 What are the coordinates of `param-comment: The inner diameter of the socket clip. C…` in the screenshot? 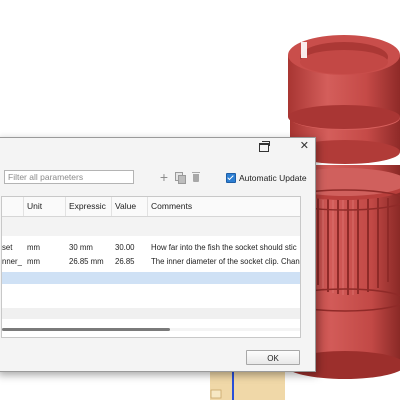 It's located at (225, 261).